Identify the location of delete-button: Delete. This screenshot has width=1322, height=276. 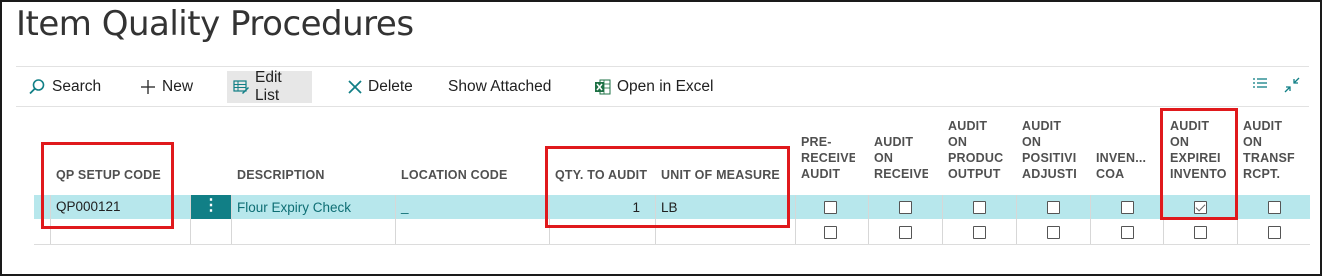
(380, 87).